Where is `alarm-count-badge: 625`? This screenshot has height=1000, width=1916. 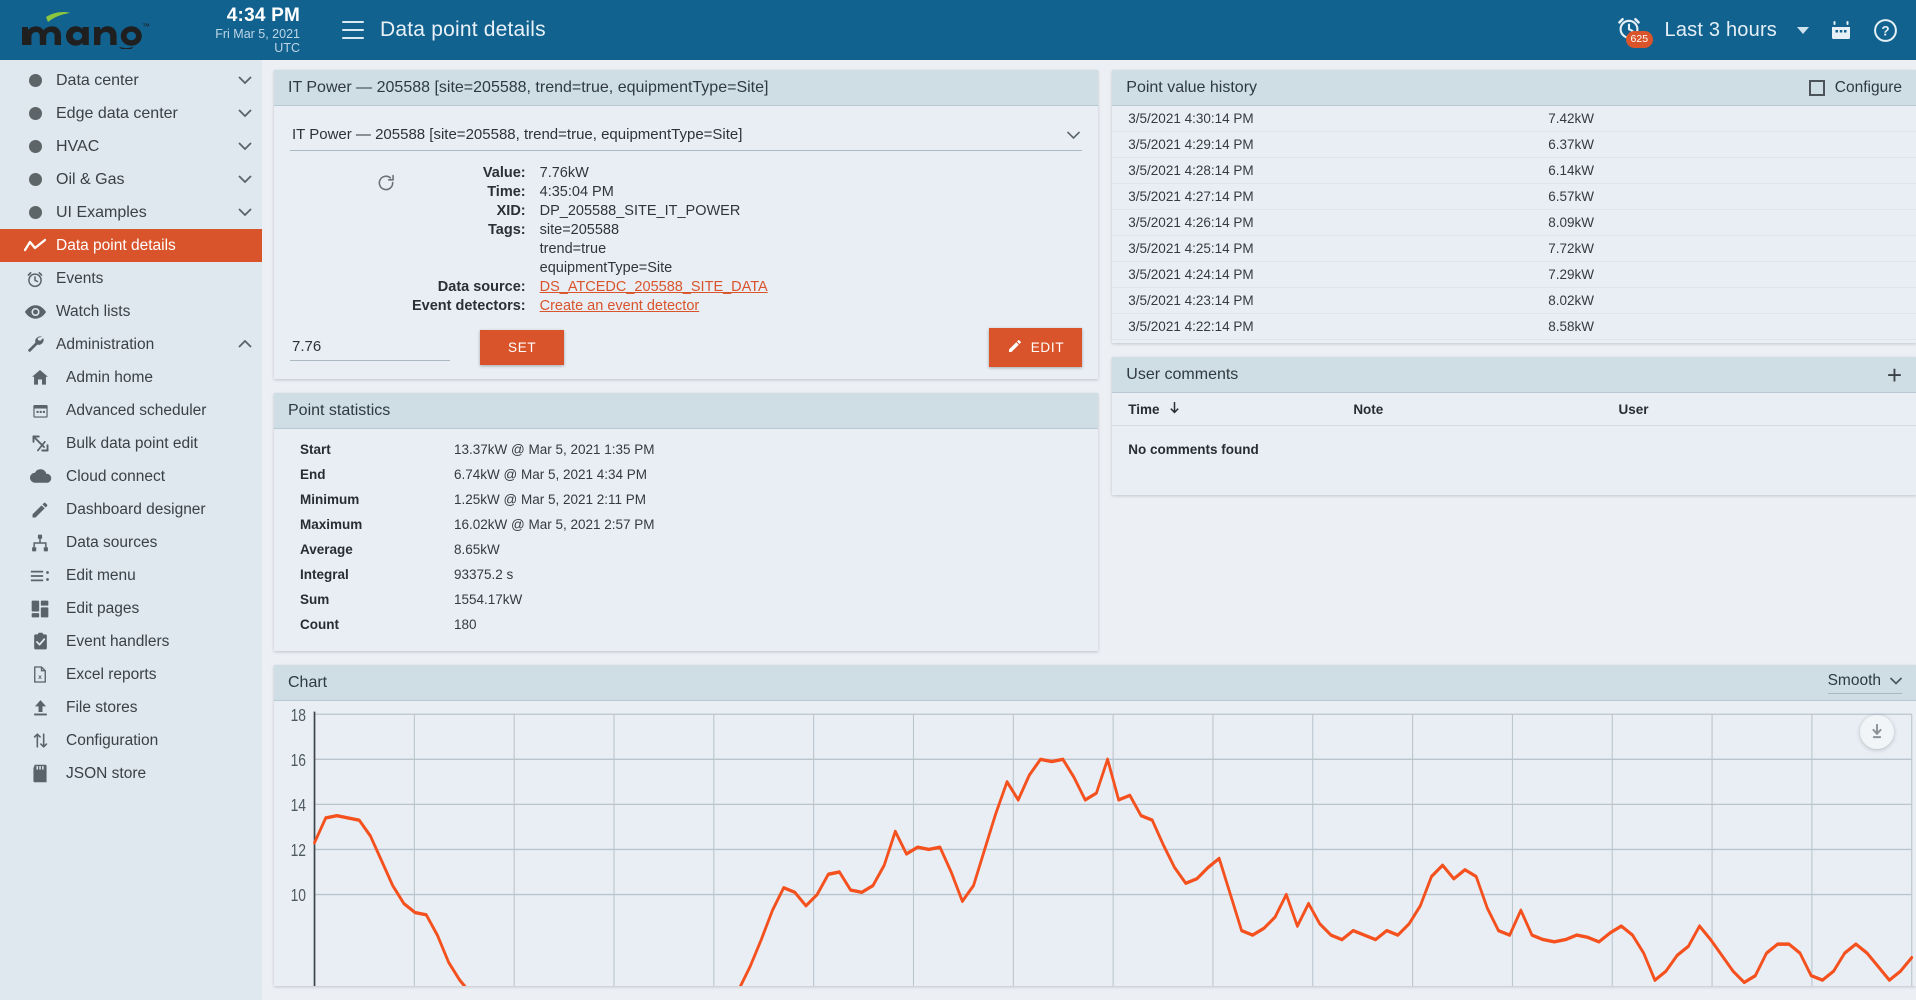
alarm-count-badge: 625 is located at coordinates (1639, 39).